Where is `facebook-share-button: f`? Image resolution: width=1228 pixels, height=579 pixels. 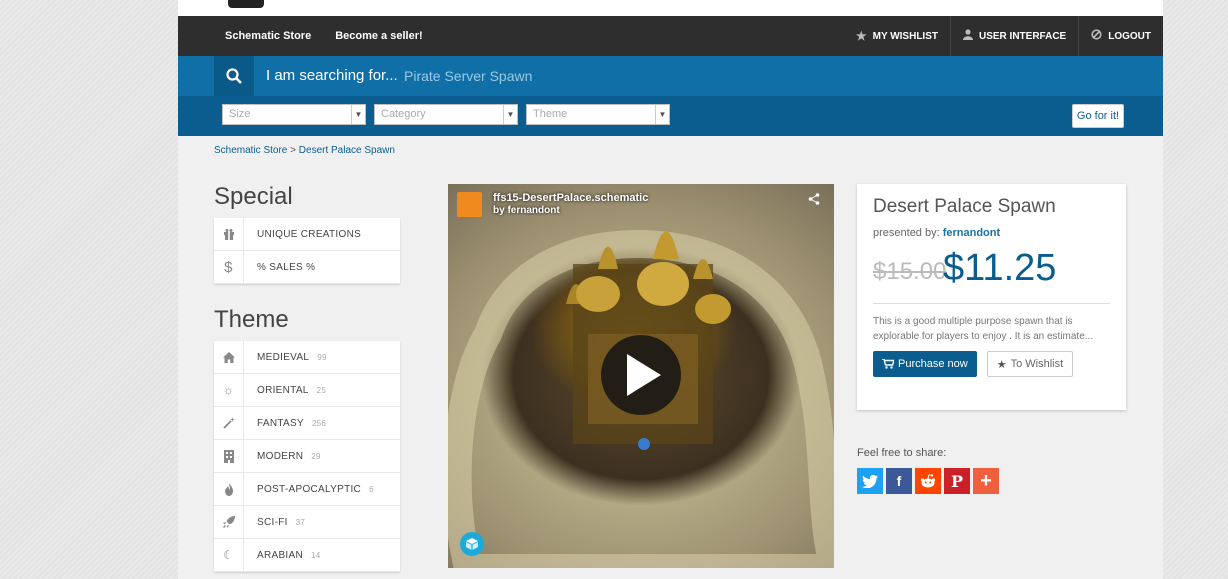 facebook-share-button: f is located at coordinates (899, 481).